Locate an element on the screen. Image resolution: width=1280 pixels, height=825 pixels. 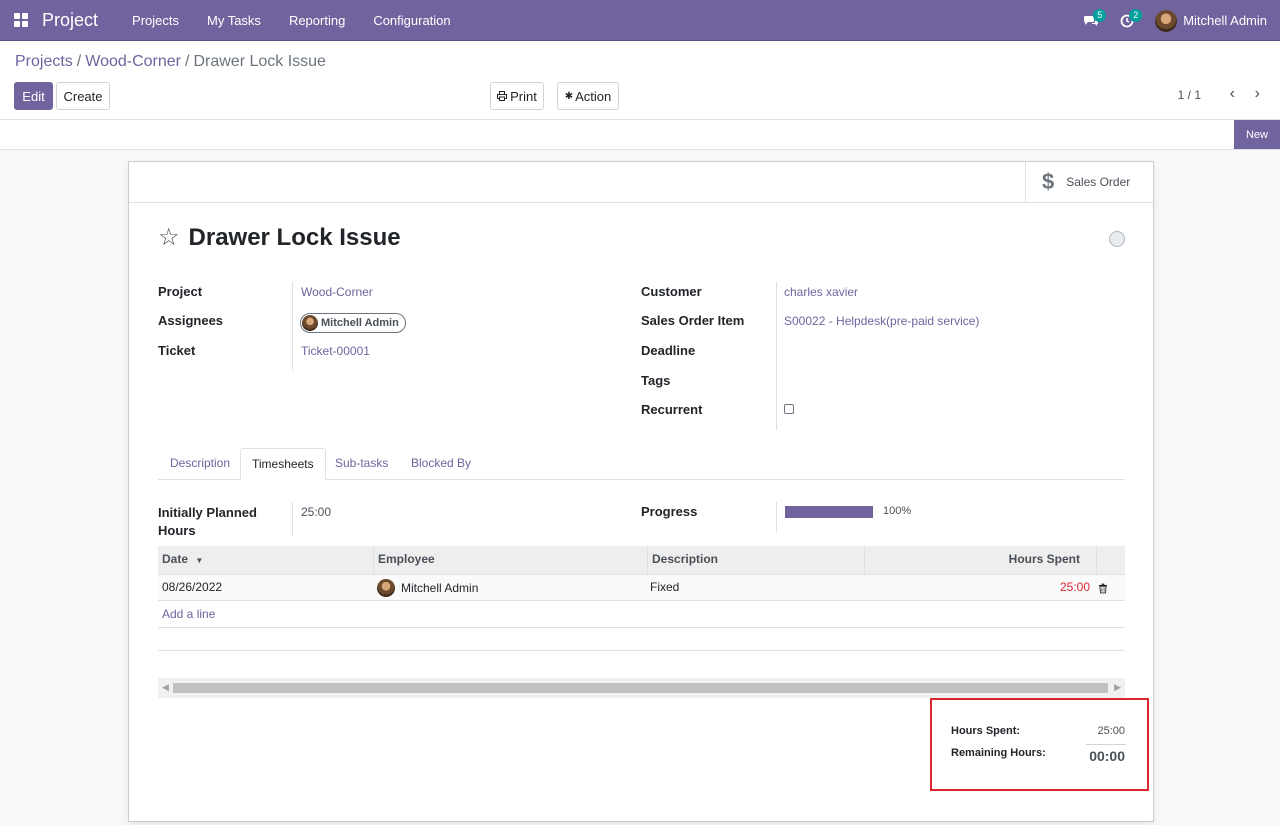
horizontal-scrollbar: ◀ ▶ is located at coordinates (641, 688).